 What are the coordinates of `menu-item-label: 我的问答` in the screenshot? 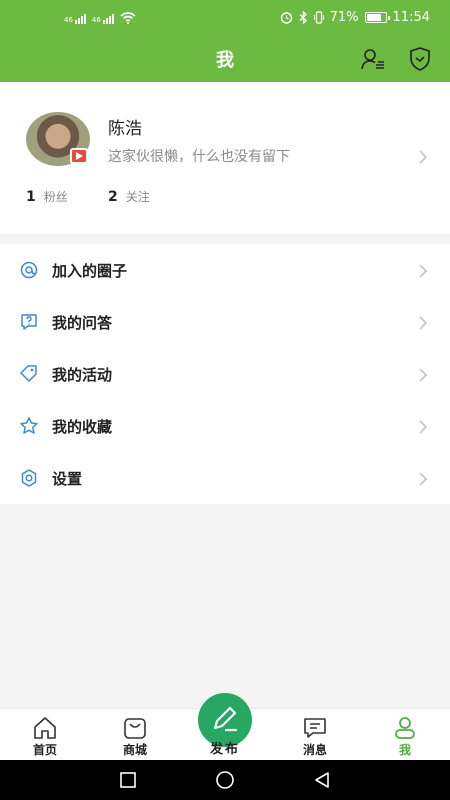 It's located at (82, 323).